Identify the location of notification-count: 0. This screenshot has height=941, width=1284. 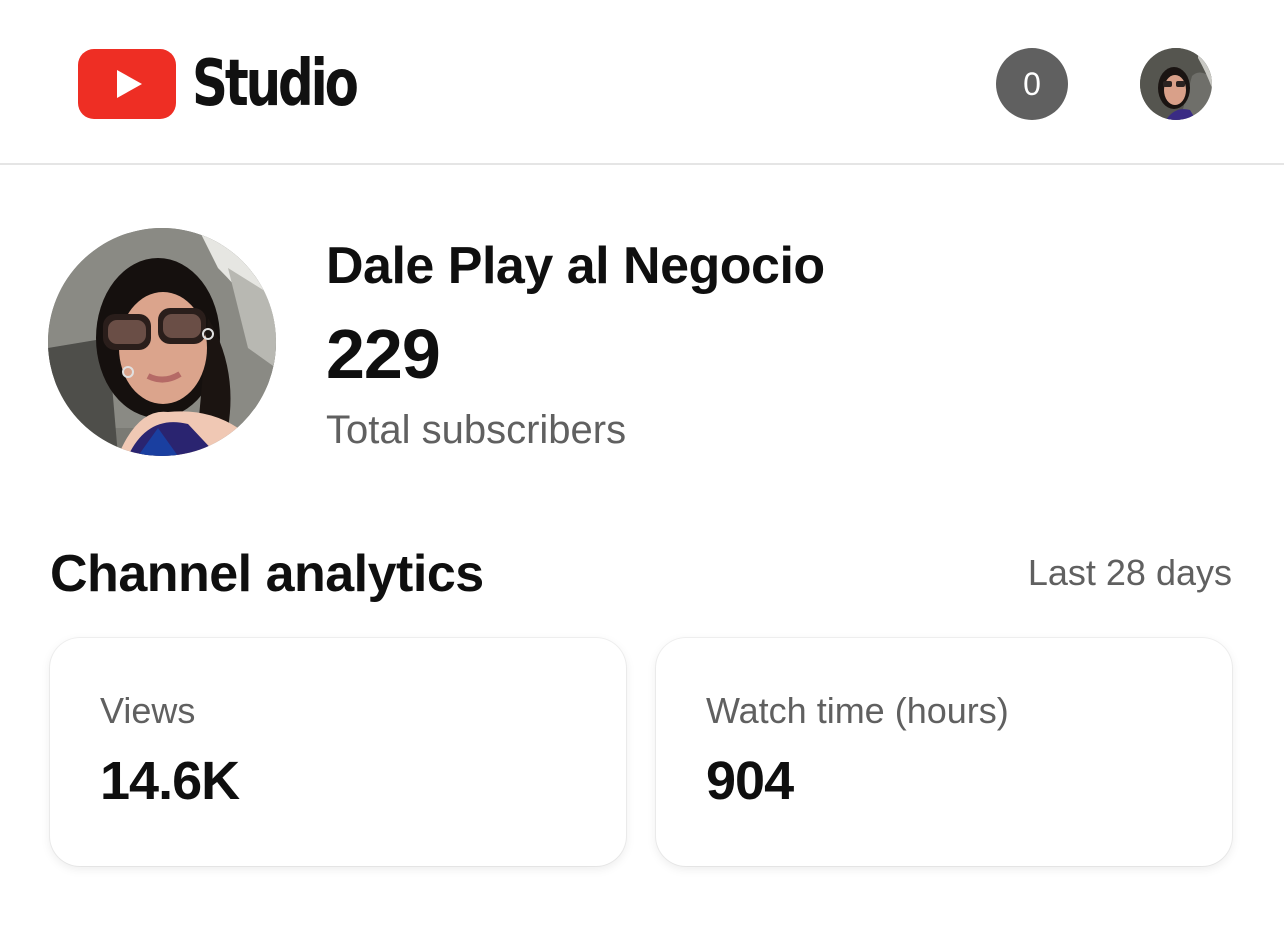
(1032, 83).